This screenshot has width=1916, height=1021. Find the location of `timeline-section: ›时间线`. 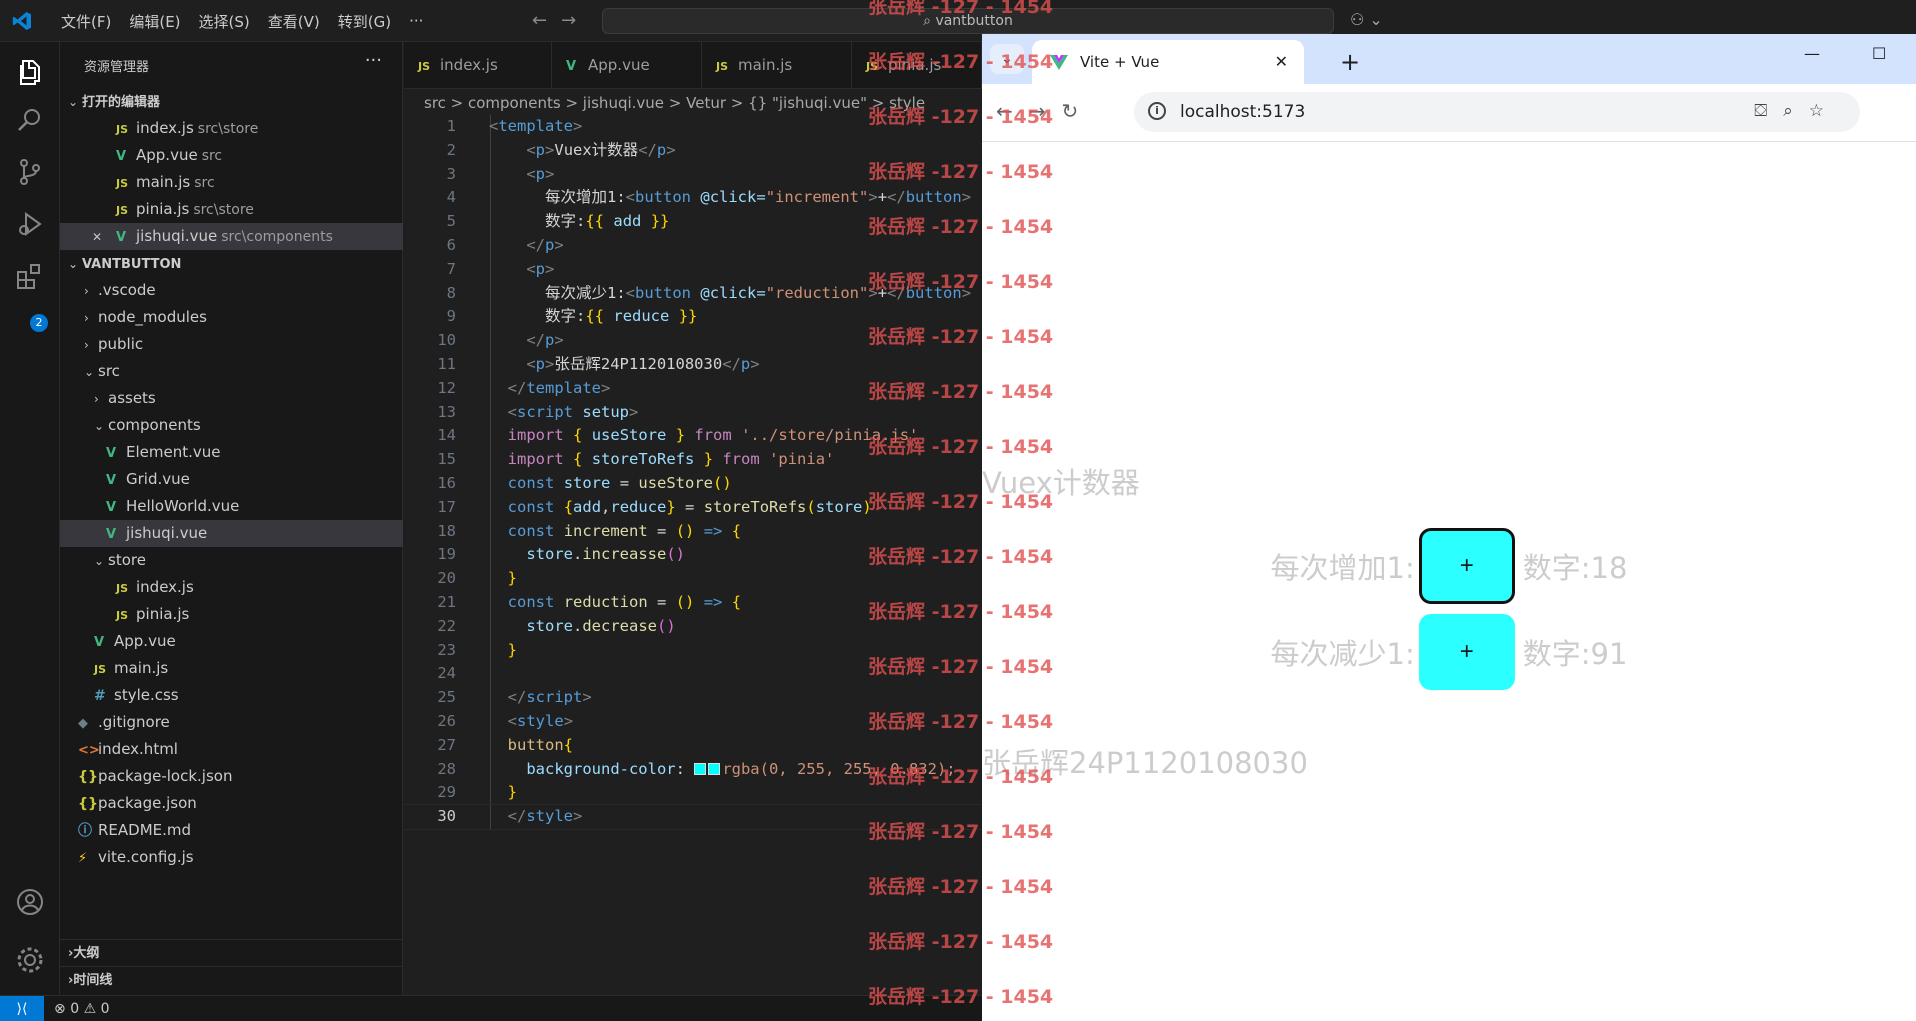

timeline-section: ›时间线 is located at coordinates (231, 979).